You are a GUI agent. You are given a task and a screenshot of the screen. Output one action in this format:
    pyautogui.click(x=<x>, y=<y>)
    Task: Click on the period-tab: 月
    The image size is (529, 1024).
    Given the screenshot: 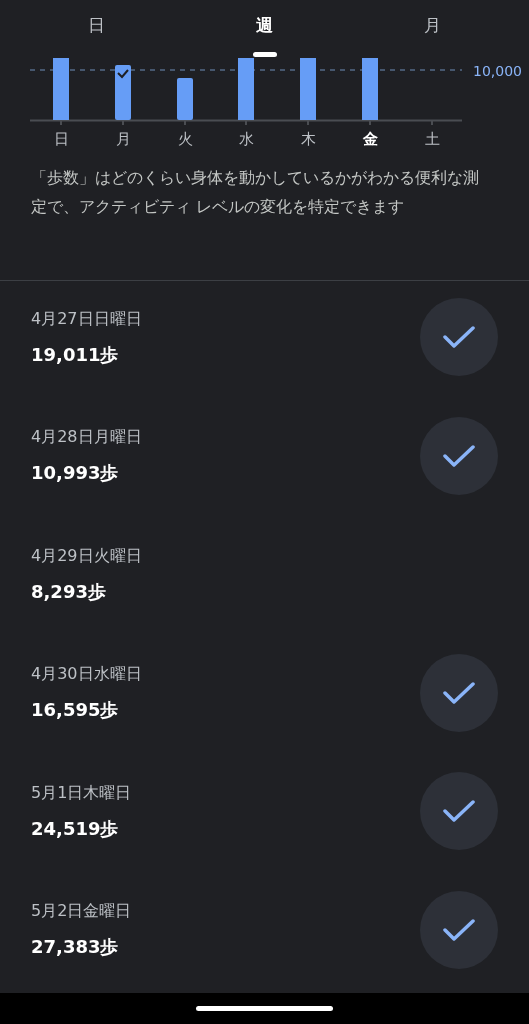 What is the action you would take?
    pyautogui.click(x=432, y=26)
    